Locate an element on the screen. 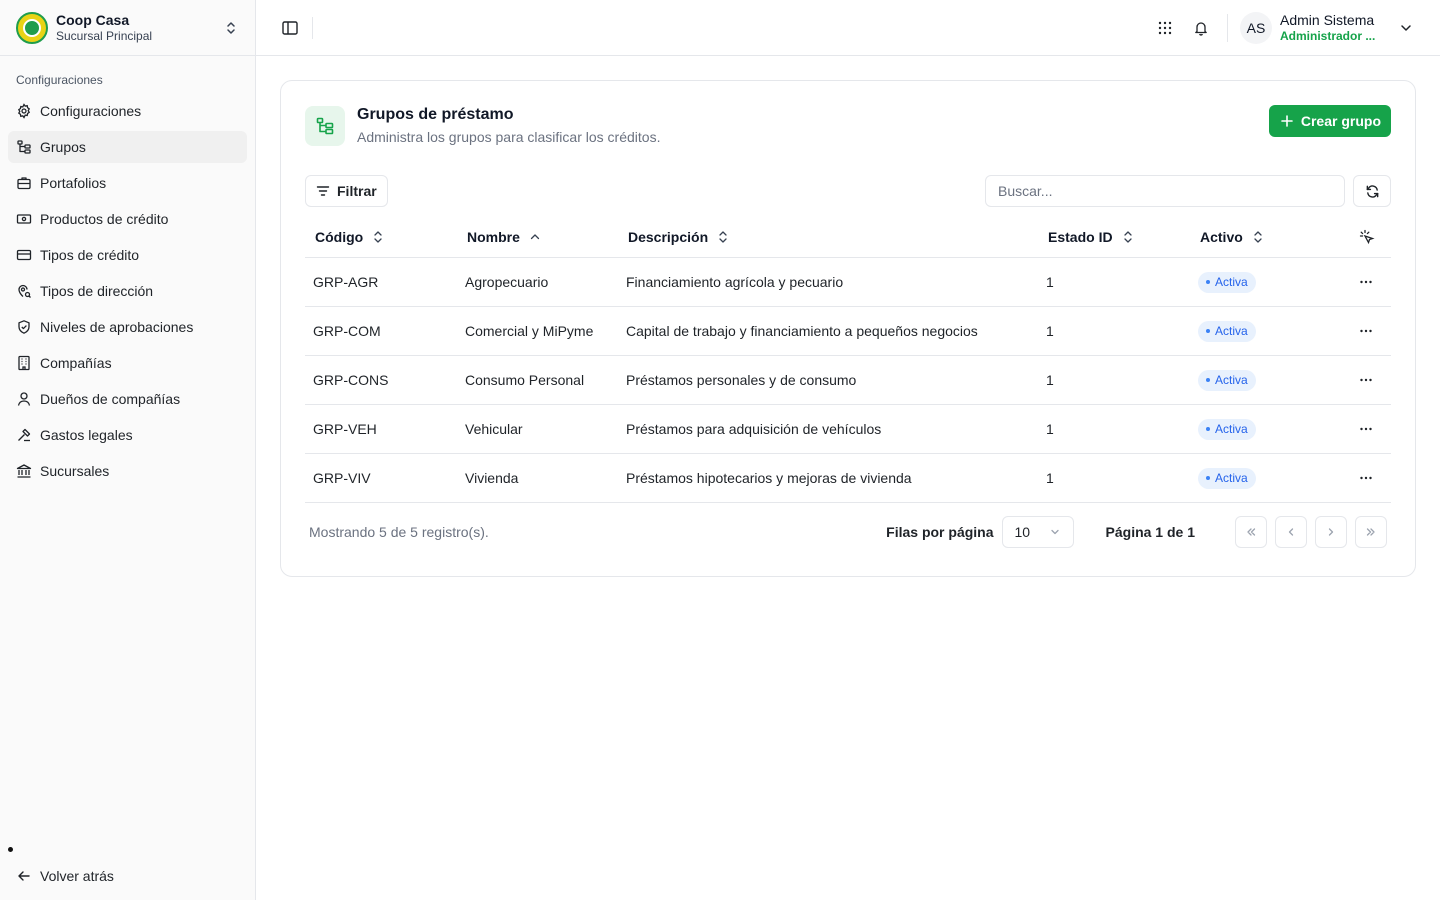 The image size is (1440, 900). sidebar-item-companias: Compañías is located at coordinates (127, 363).